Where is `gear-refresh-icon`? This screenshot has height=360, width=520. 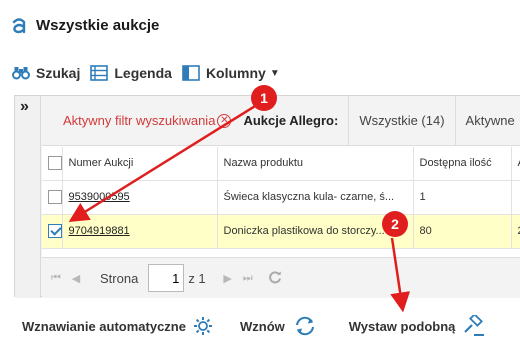 gear-refresh-icon is located at coordinates (202, 326).